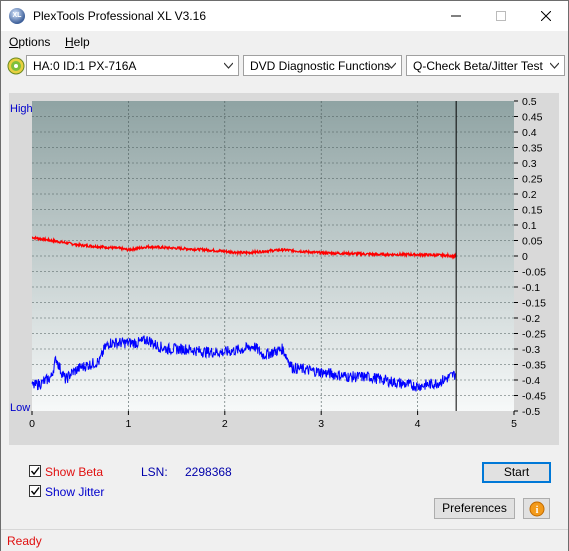 The width and height of the screenshot is (569, 551). I want to click on x-tick-label: 5, so click(514, 424).